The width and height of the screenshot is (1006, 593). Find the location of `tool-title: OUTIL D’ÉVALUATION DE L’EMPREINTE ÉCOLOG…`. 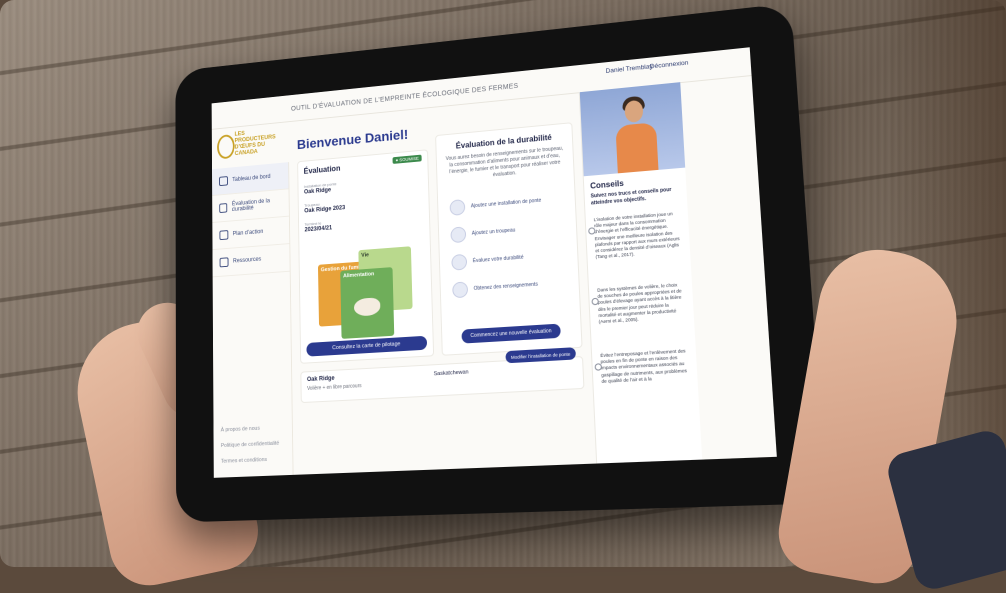

tool-title: OUTIL D’ÉVALUATION DE L’EMPREINTE ÉCOLOG… is located at coordinates (405, 98).